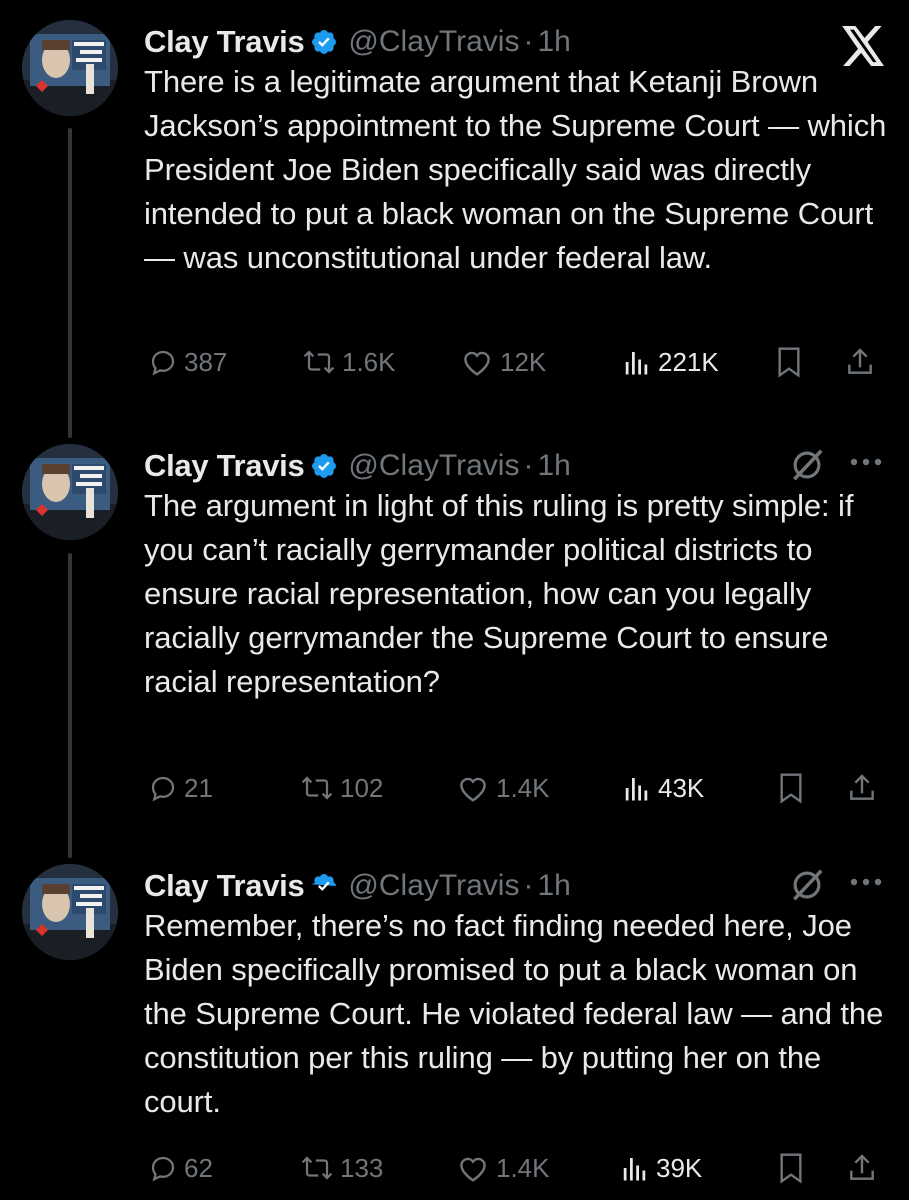 The width and height of the screenshot is (909, 1200). What do you see at coordinates (681, 787) in the screenshot?
I see `view-count: 43K` at bounding box center [681, 787].